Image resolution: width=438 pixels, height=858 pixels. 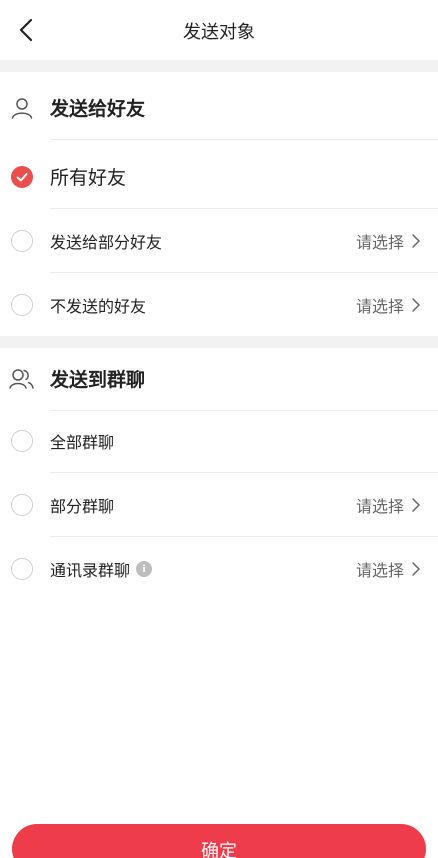 I want to click on check-icon, so click(x=22, y=177).